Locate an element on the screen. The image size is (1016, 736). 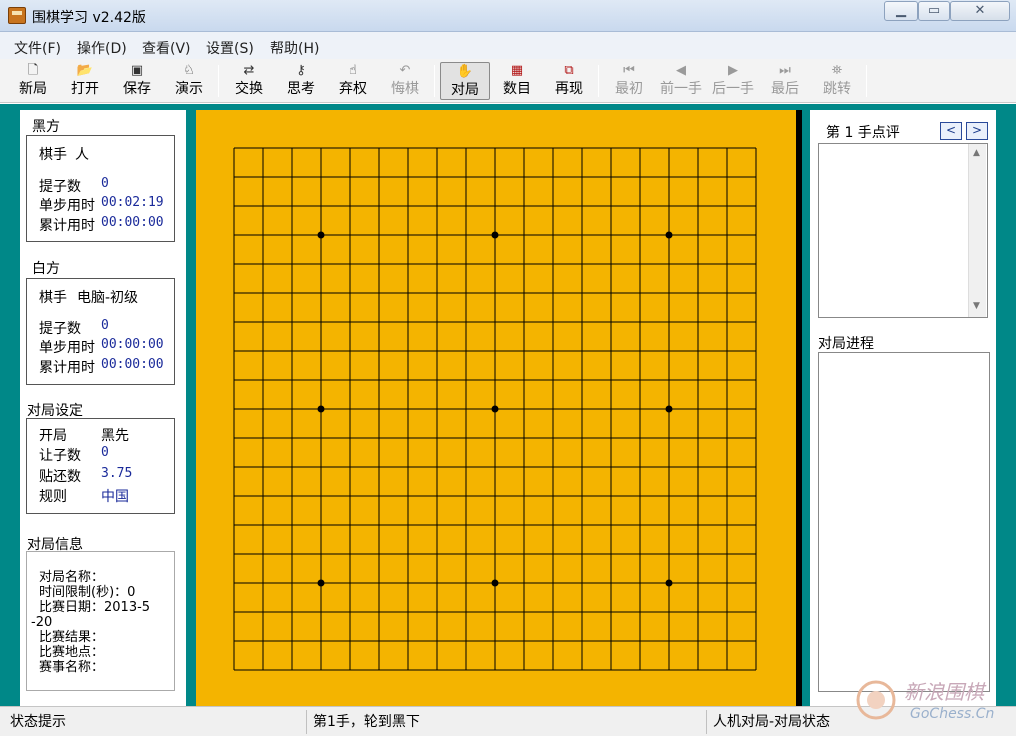
black-total-time-label: 累计用时 is located at coordinates (67, 226).